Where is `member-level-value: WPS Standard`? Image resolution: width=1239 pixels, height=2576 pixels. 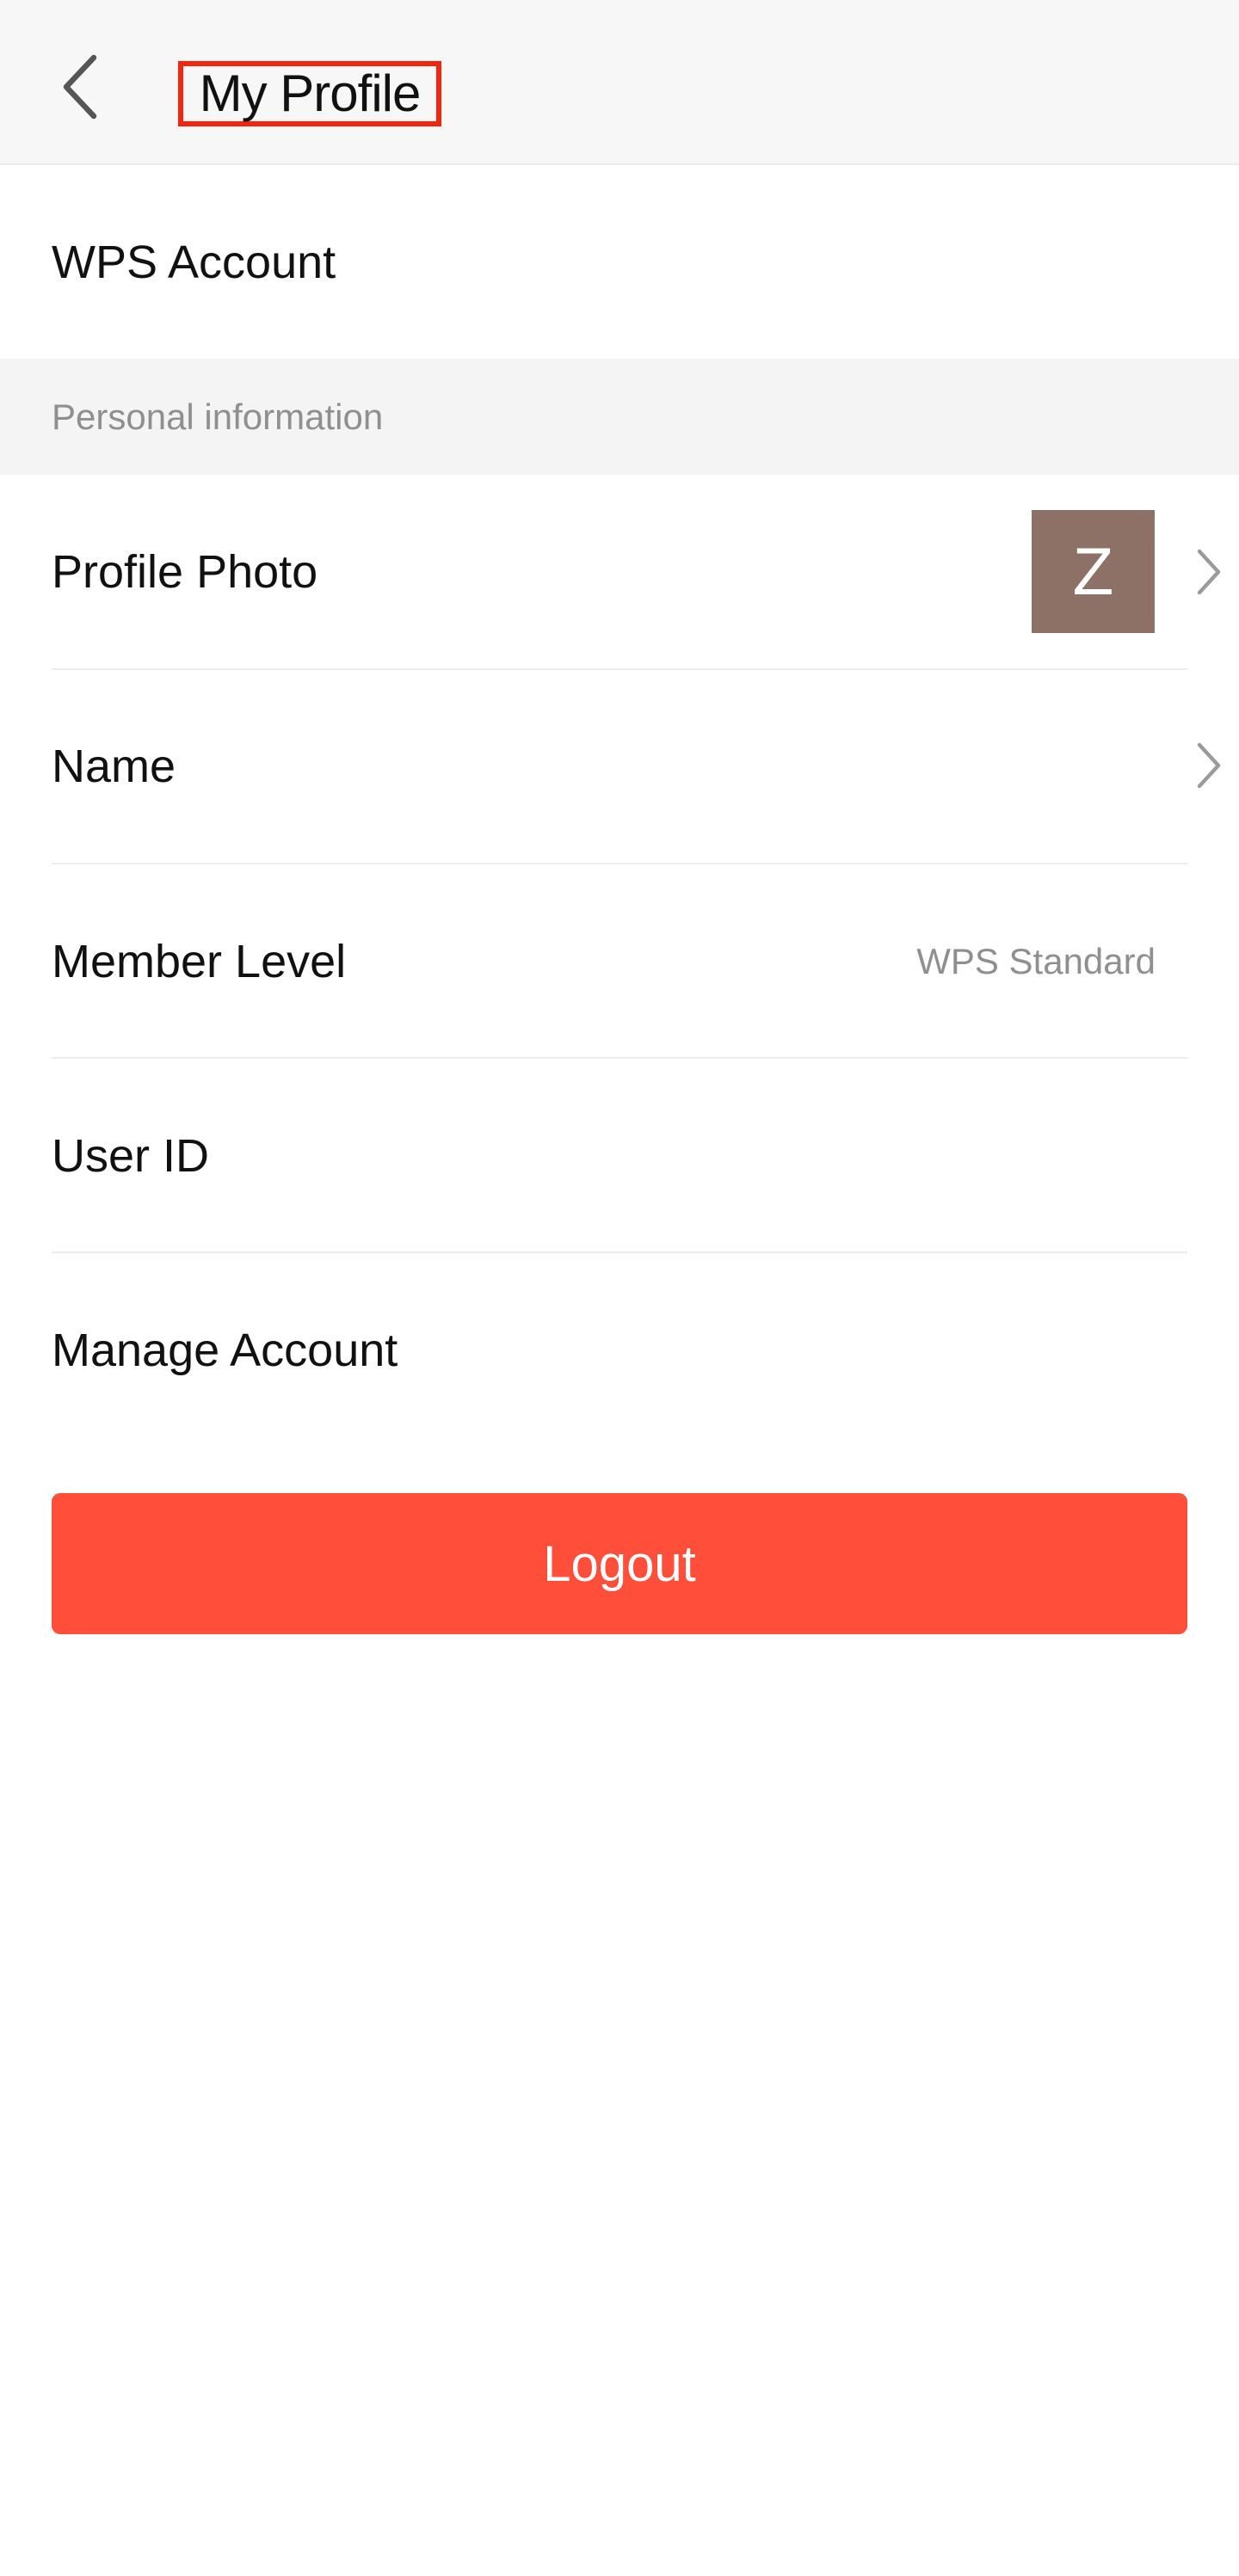 member-level-value: WPS Standard is located at coordinates (1036, 960).